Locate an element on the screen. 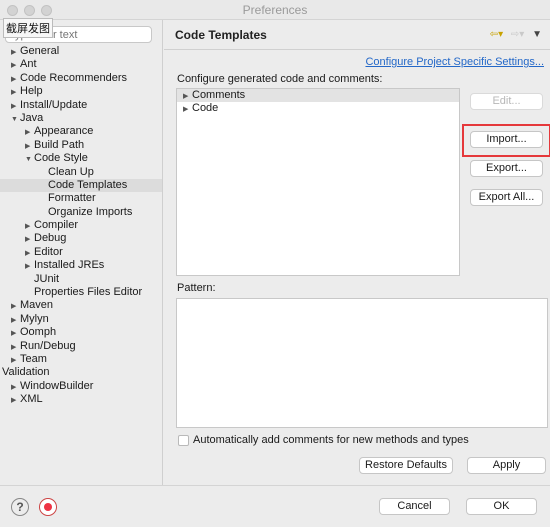 The width and height of the screenshot is (550, 527). sidebar-item: ▶ Debug is located at coordinates (81, 238).